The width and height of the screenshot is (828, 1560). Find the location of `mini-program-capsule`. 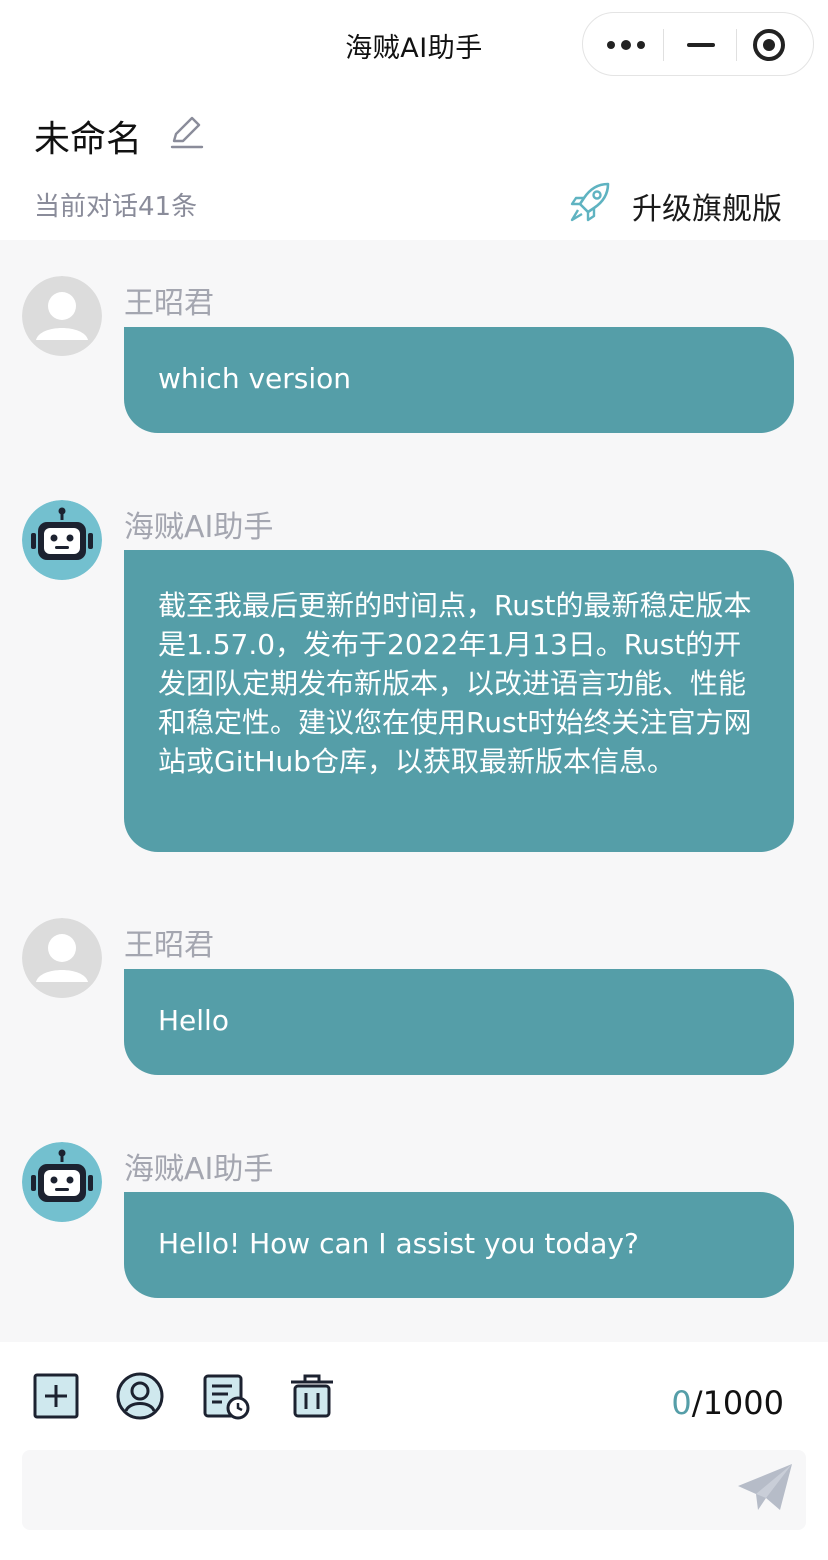

mini-program-capsule is located at coordinates (698, 44).